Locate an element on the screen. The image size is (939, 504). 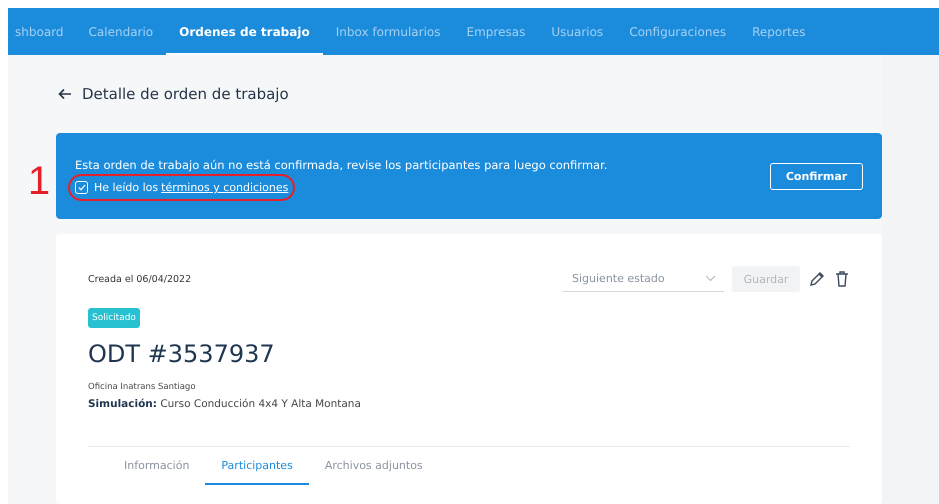
card-tab: Participantes is located at coordinates (257, 466).